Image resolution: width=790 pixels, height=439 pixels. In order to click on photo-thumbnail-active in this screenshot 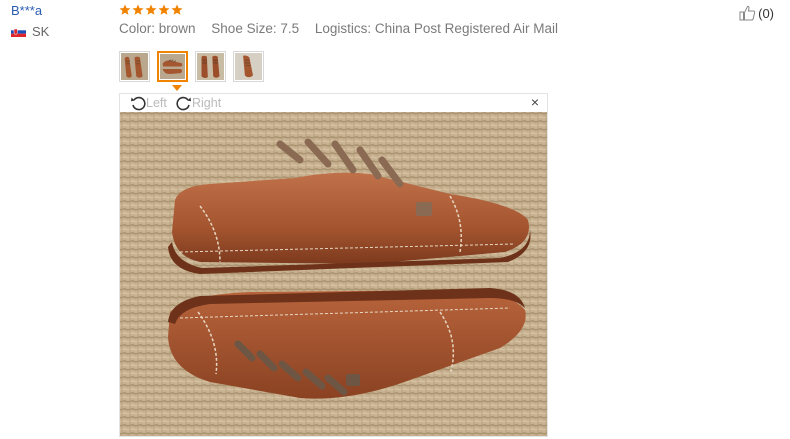, I will do `click(172, 66)`.